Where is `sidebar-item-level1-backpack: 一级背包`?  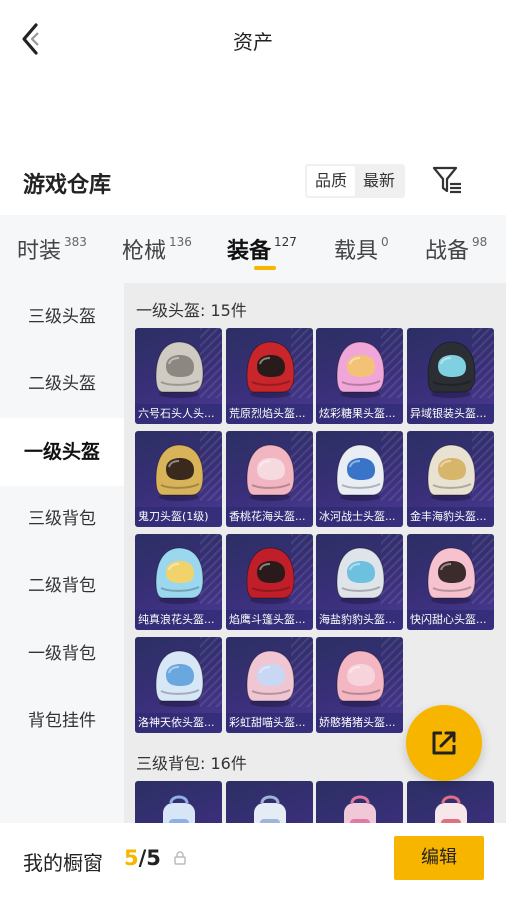
sidebar-item-level1-backpack: 一级背包 is located at coordinates (62, 654).